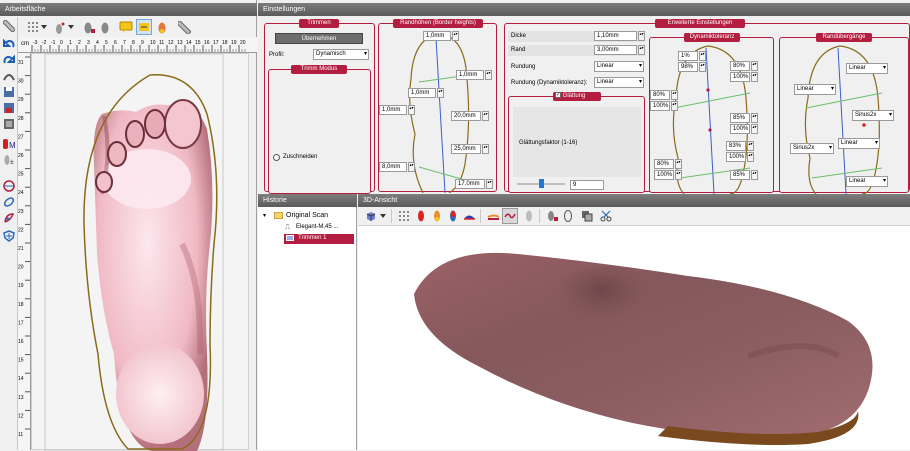 This screenshot has width=910, height=451. What do you see at coordinates (688, 56) in the screenshot?
I see `tolerance-field: 1%` at bounding box center [688, 56].